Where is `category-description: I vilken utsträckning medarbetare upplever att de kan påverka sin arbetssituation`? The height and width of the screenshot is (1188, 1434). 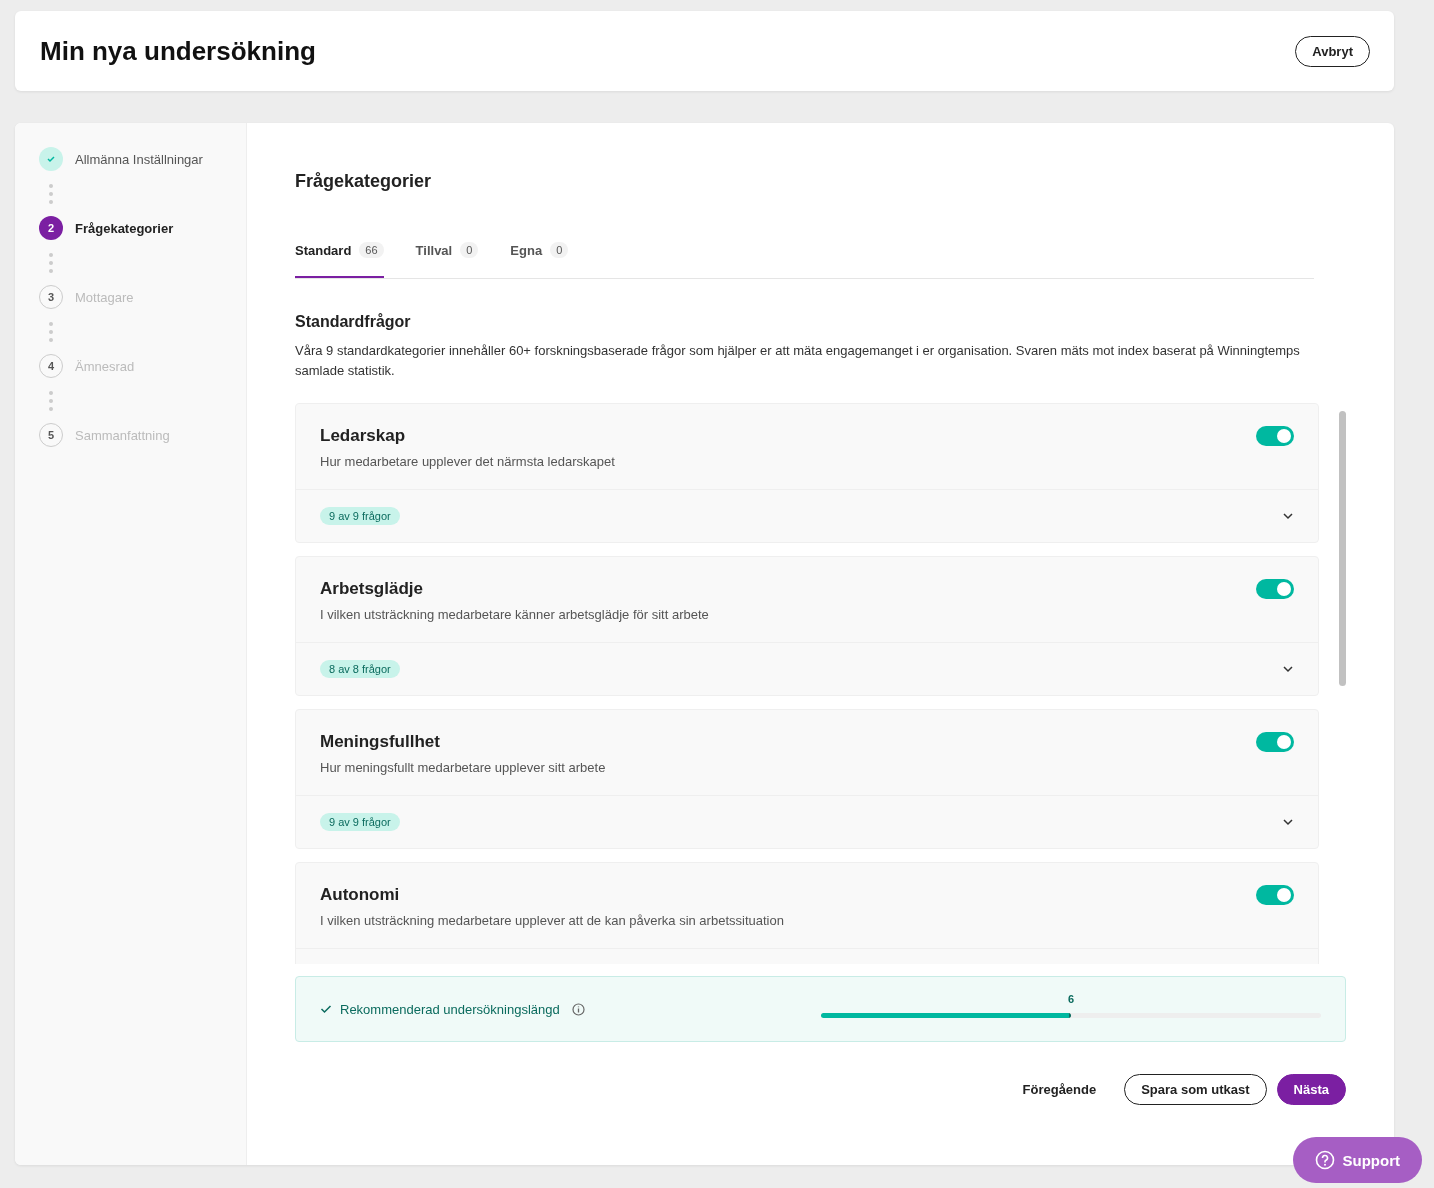
category-description: I vilken utsträckning medarbetare upplever att de kan påverka sin arbetssituation is located at coordinates (552, 920).